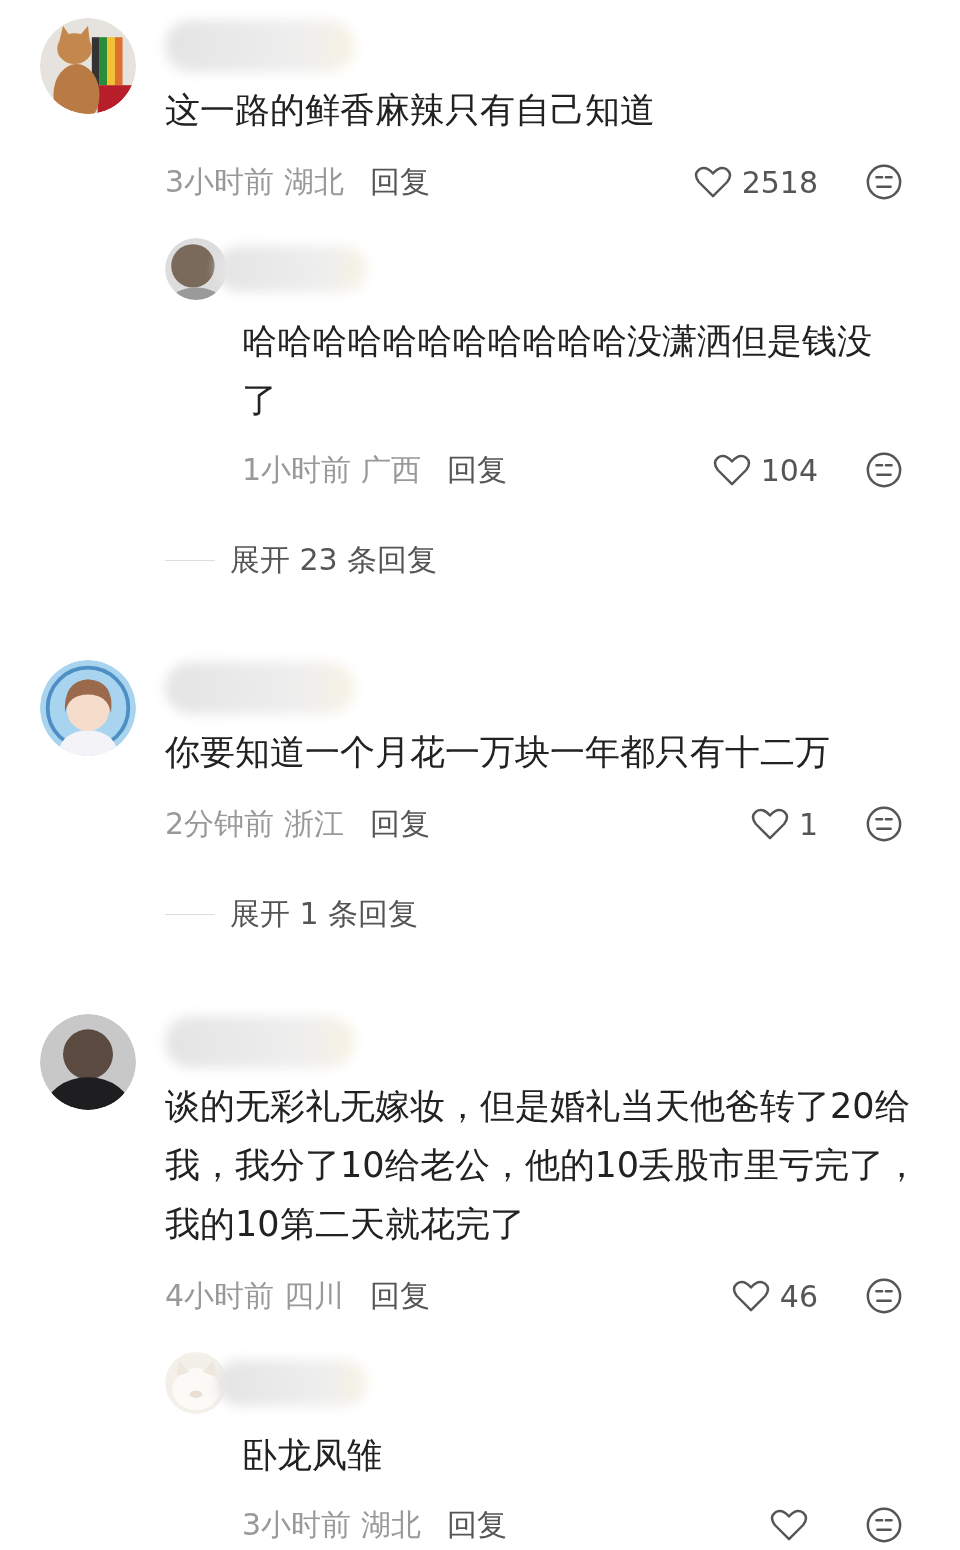 The image size is (960, 1550). Describe the element at coordinates (808, 824) in the screenshot. I see `like-count: 1` at that location.